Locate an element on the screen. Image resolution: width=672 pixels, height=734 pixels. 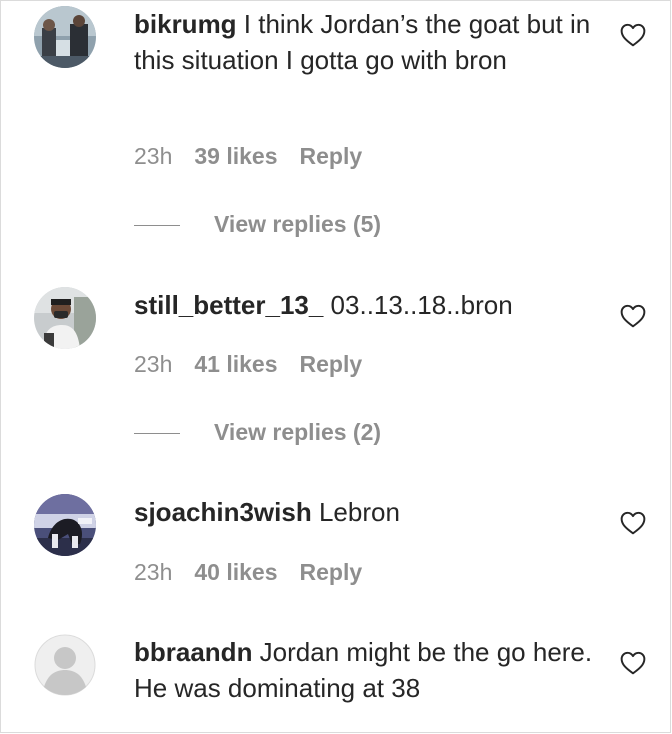
comment-username: bikrumg is located at coordinates (185, 24).